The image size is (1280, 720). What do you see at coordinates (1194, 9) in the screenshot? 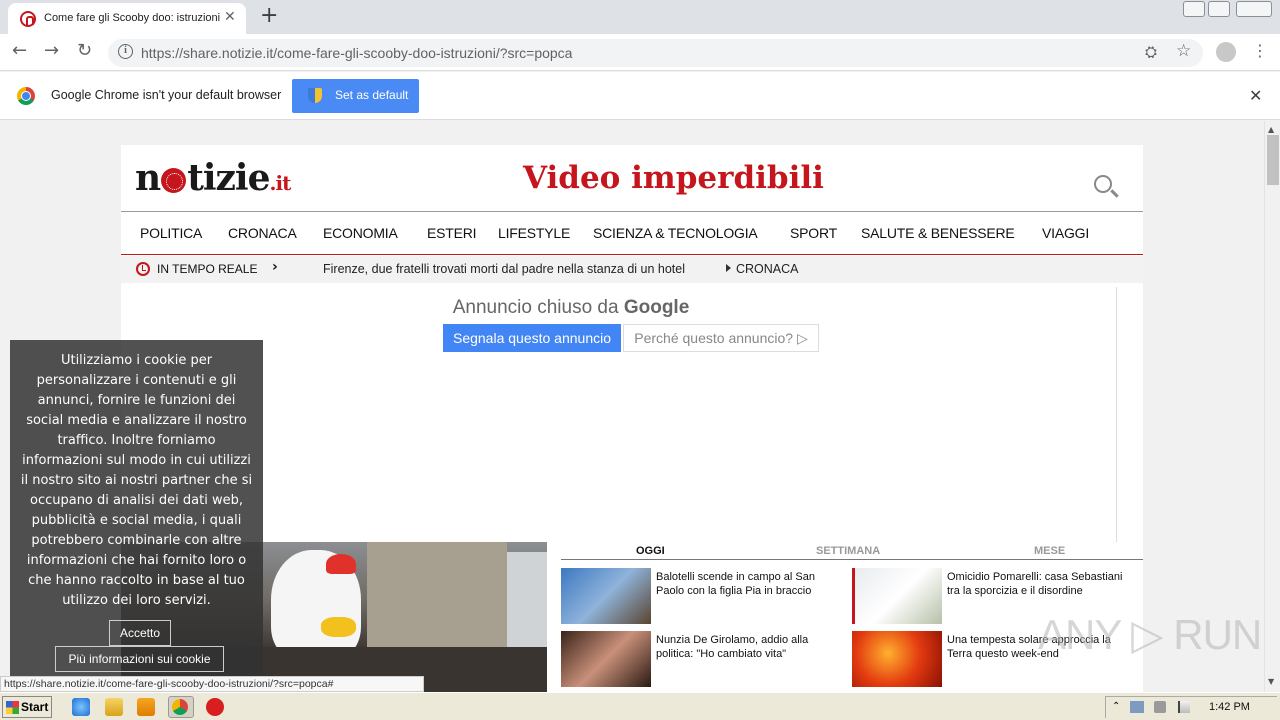
I see `minimize-button` at bounding box center [1194, 9].